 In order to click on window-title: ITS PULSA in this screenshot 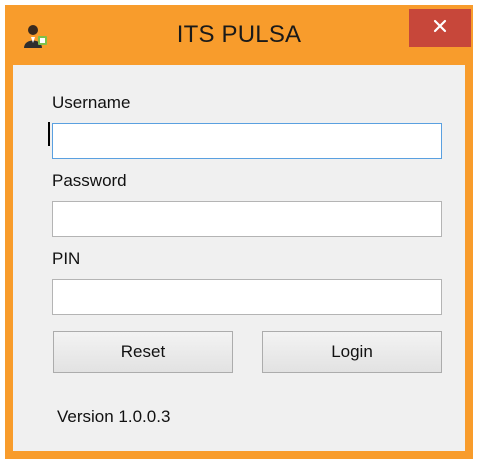, I will do `click(239, 34)`.